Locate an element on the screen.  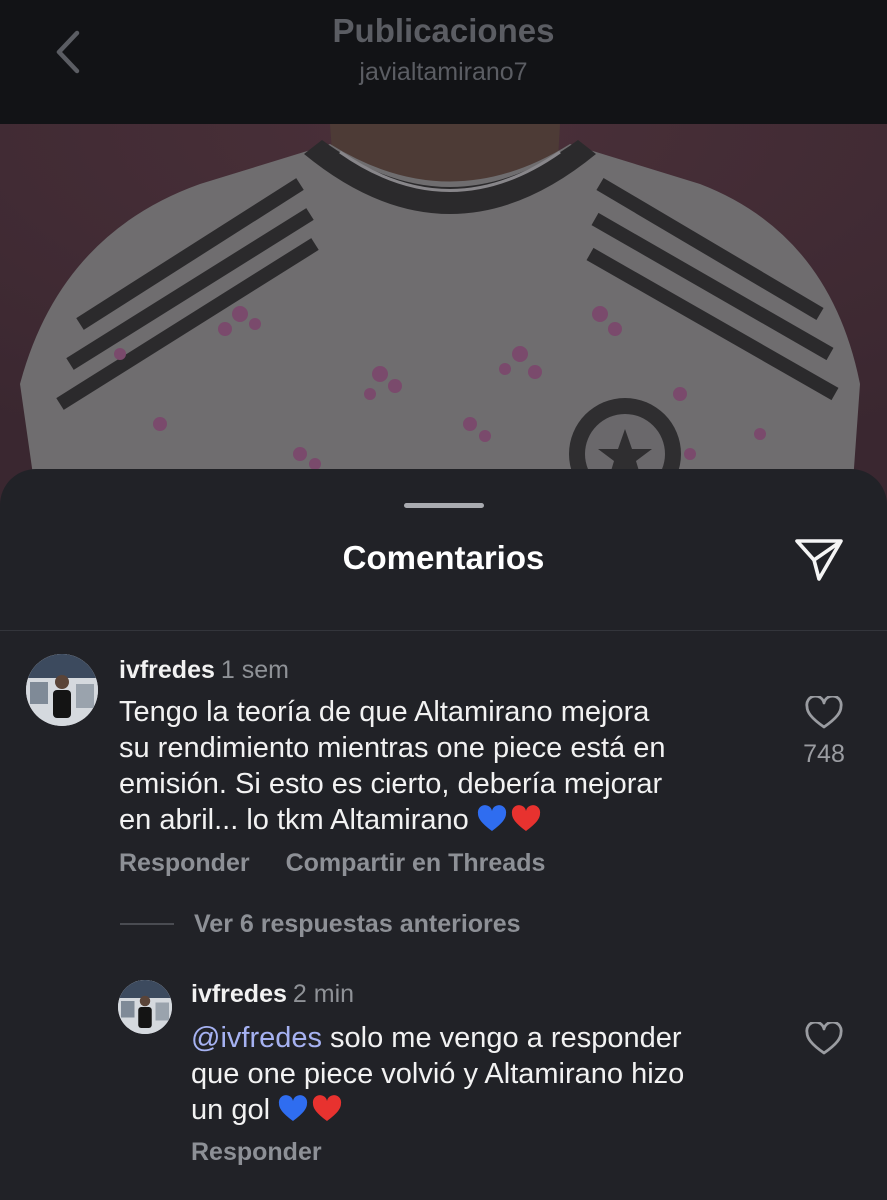
comment-text-line-last: un gol is located at coordinates (491, 1110).